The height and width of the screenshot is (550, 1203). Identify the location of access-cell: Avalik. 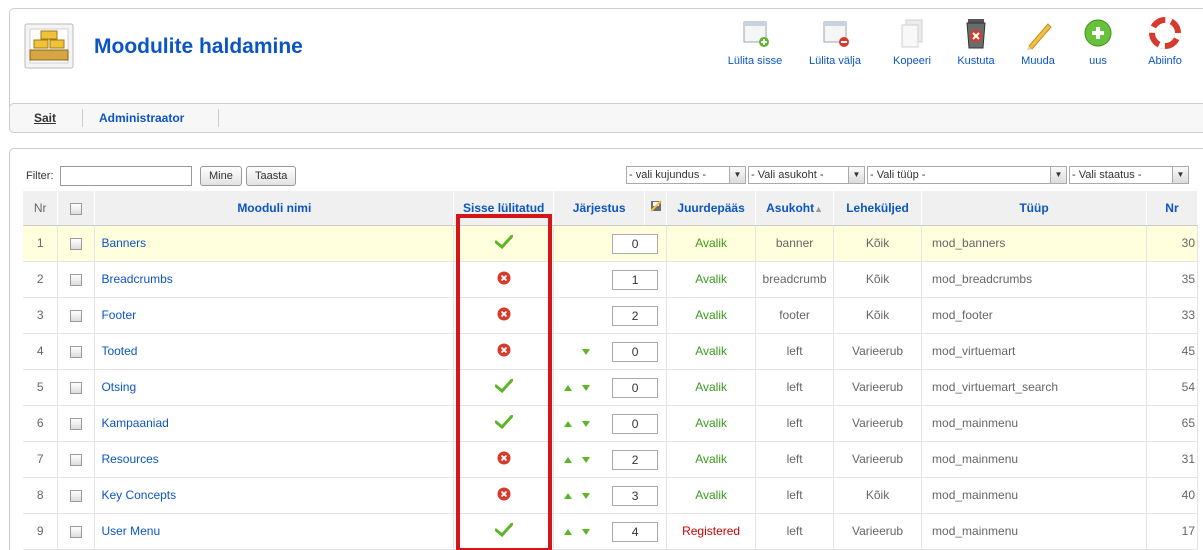
(711, 315).